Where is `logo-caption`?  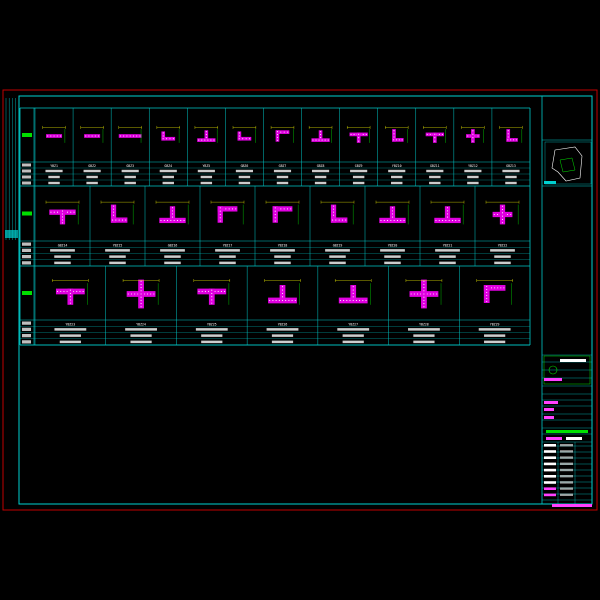 logo-caption is located at coordinates (550, 182).